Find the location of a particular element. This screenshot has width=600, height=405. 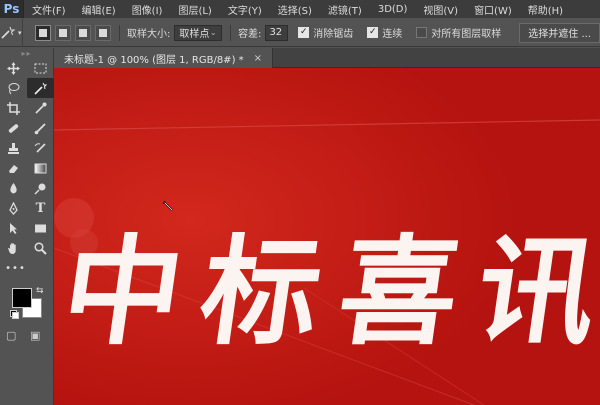

photoshop-logo: Ps is located at coordinates (12, 9).